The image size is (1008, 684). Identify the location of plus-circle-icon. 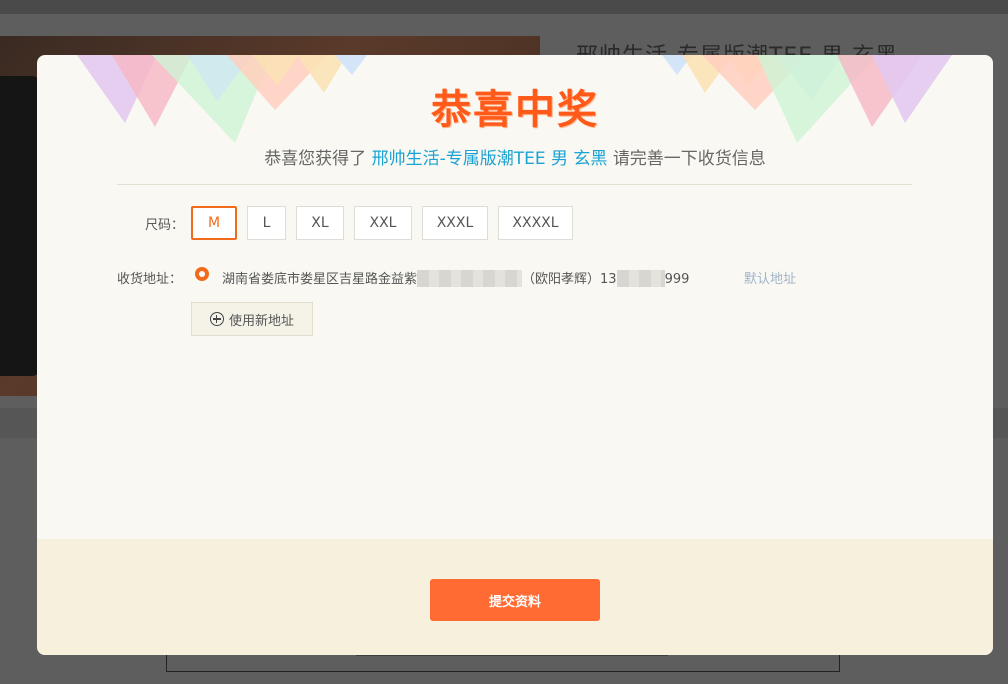
(216, 319).